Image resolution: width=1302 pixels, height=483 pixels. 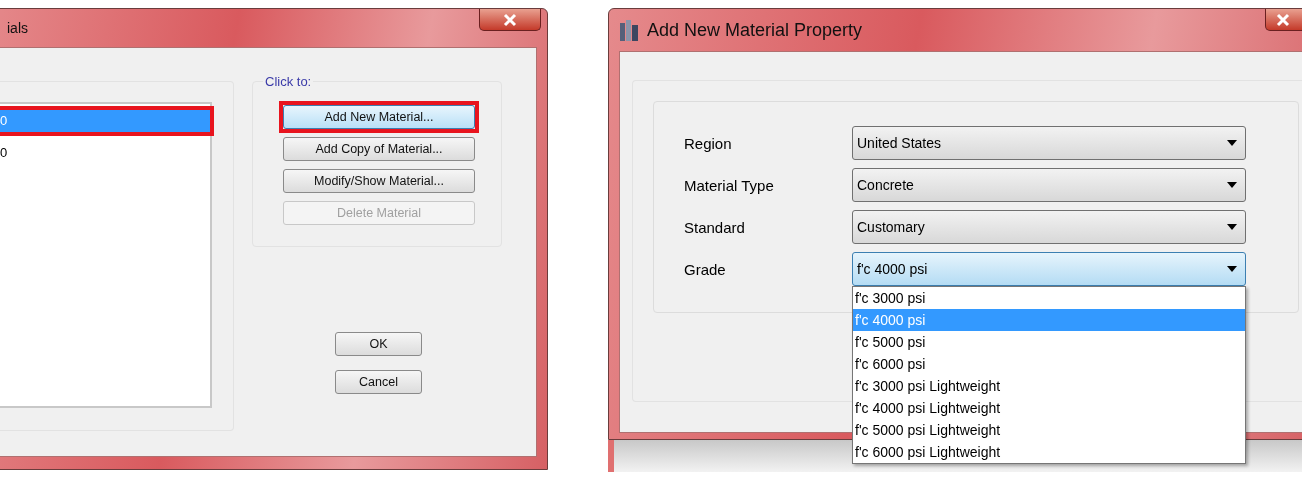 I want to click on group-label: Click to:, so click(x=288, y=81).